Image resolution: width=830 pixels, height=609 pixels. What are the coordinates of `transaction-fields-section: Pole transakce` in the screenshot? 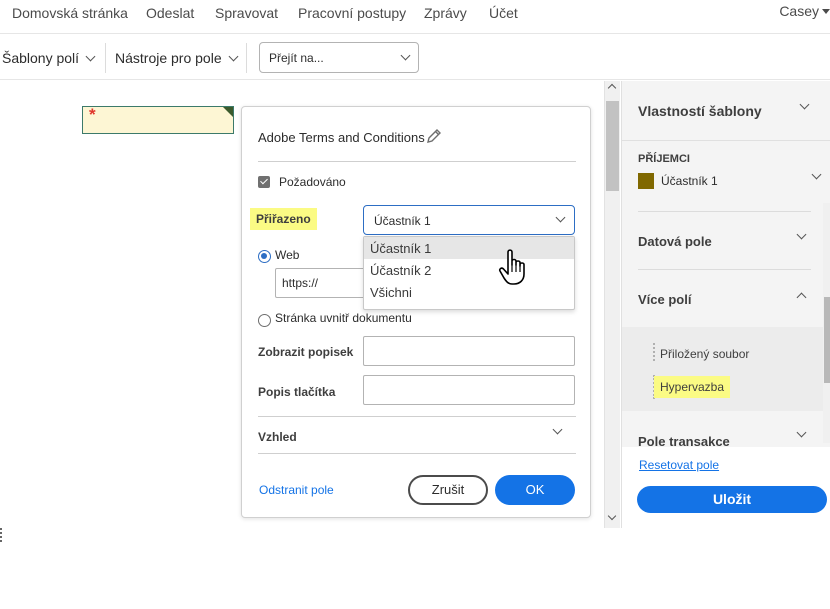 It's located at (724, 430).